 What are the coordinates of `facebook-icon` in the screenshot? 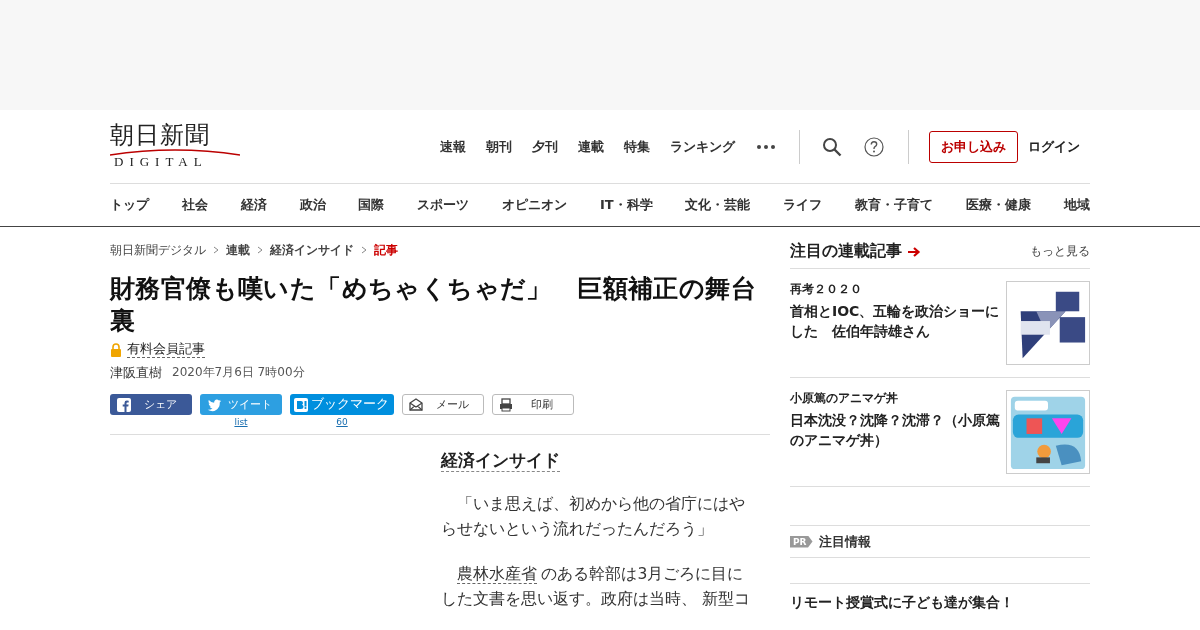 It's located at (124, 404).